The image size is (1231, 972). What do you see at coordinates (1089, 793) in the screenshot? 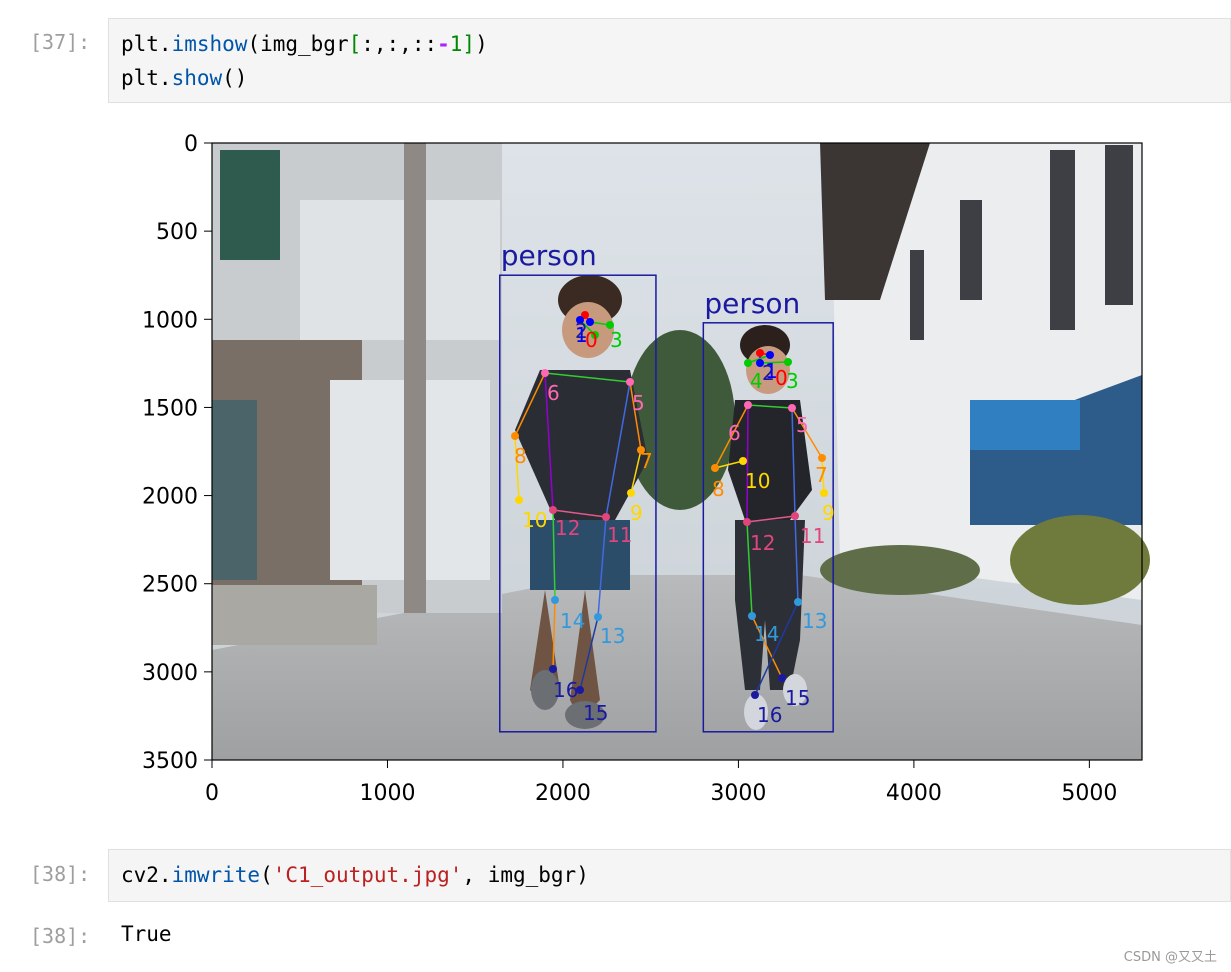
I see `x-tick-label: 5000` at bounding box center [1089, 793].